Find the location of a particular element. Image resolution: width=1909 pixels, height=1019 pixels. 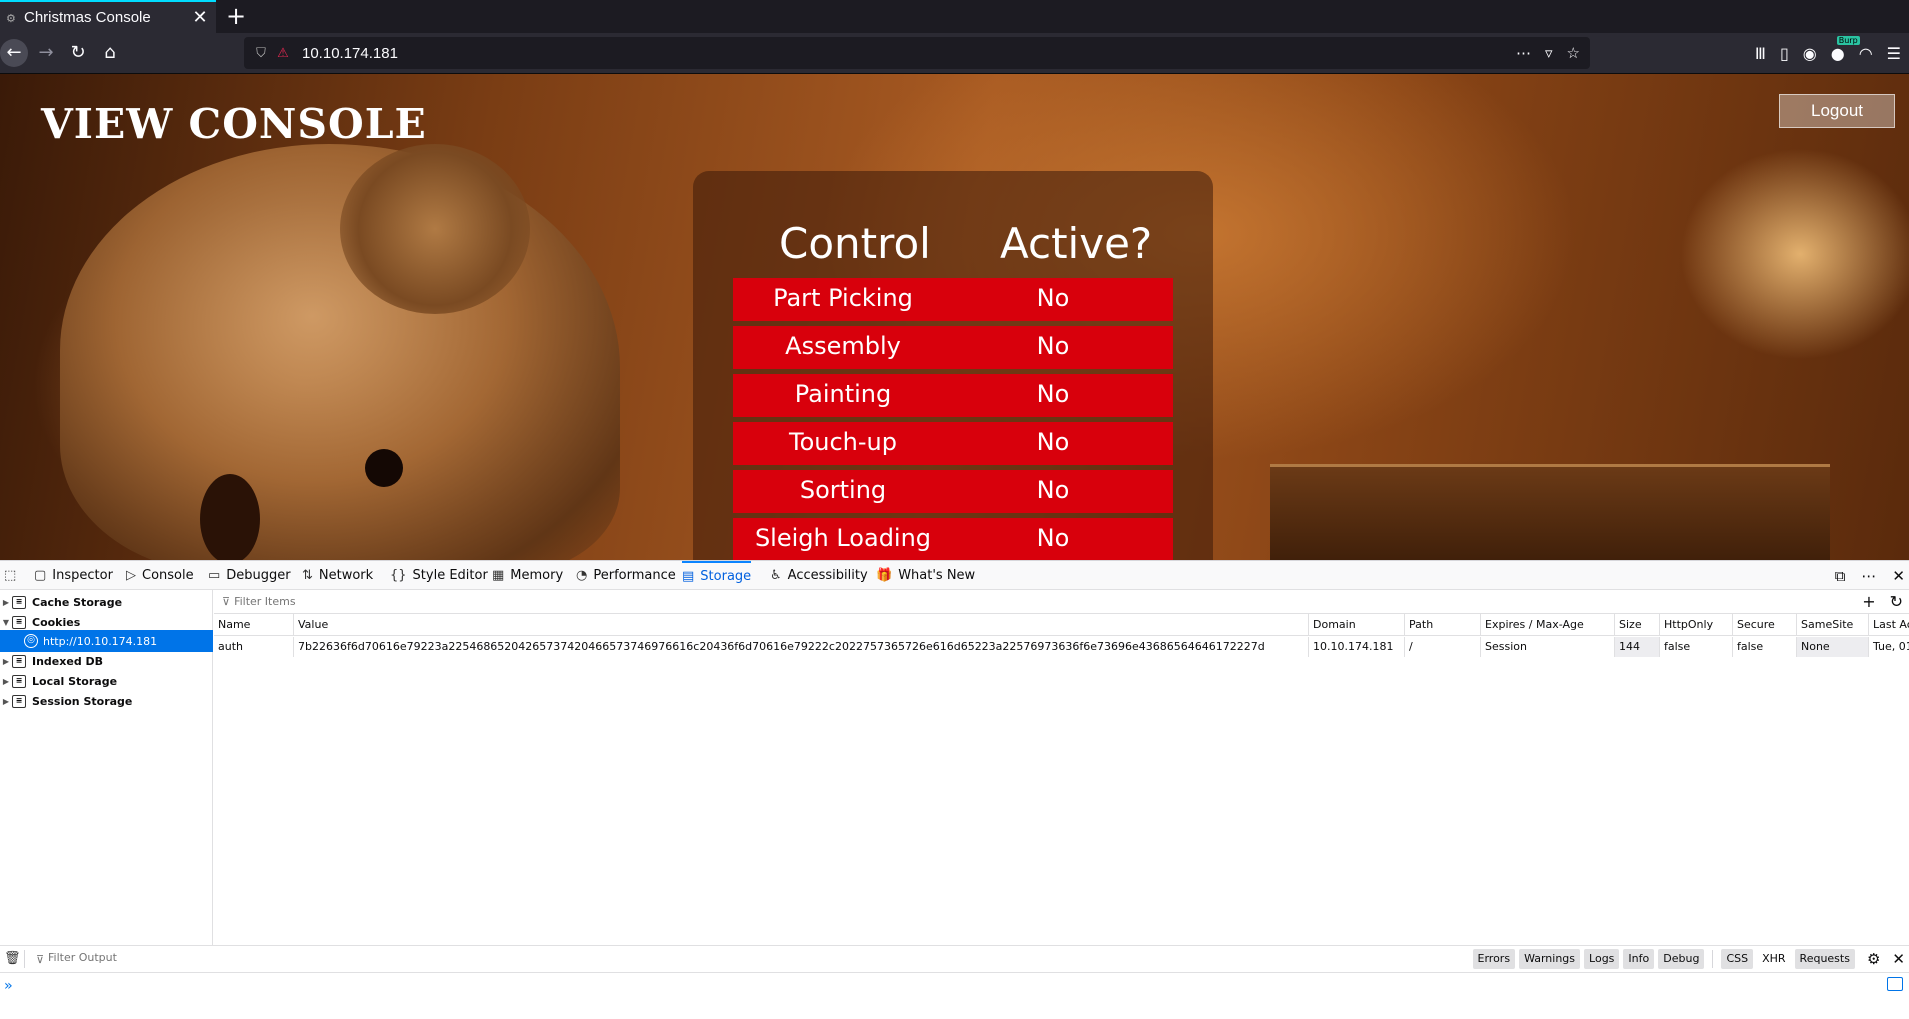

filter-logs-button: Logs is located at coordinates (1602, 959).